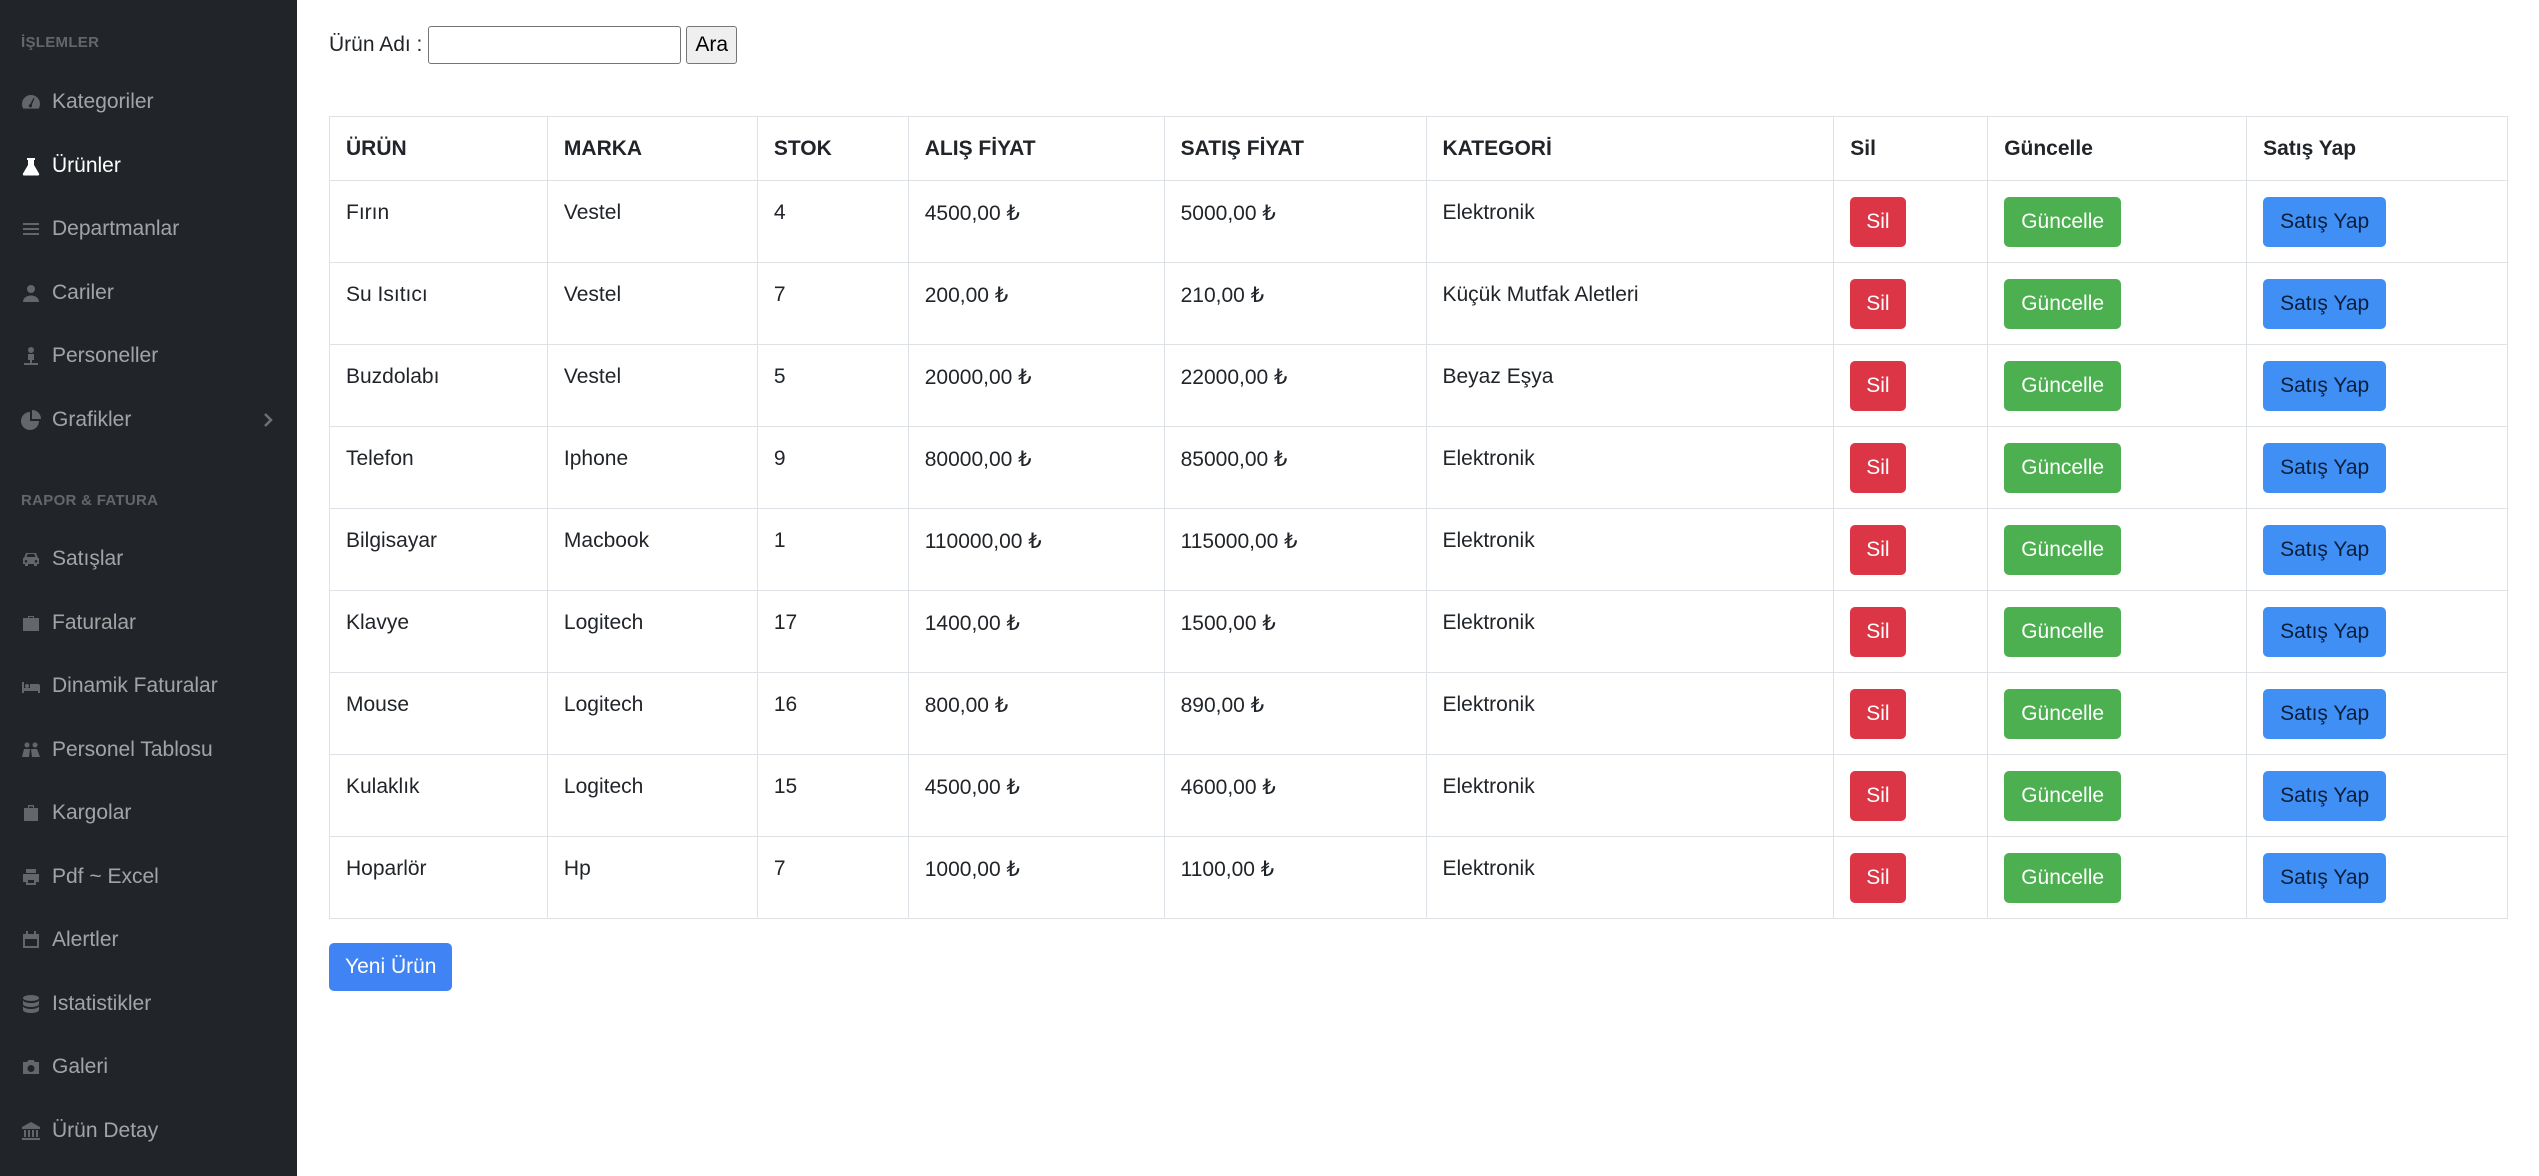  Describe the element at coordinates (832, 221) in the screenshot. I see `stock-cell: 4` at that location.